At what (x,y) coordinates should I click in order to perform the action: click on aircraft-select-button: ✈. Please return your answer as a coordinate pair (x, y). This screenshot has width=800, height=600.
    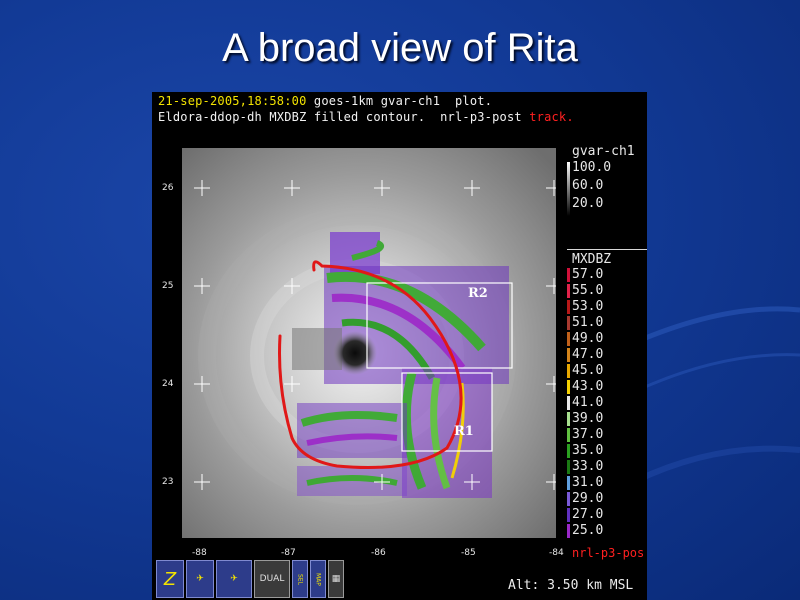
    Looking at the image, I should click on (200, 579).